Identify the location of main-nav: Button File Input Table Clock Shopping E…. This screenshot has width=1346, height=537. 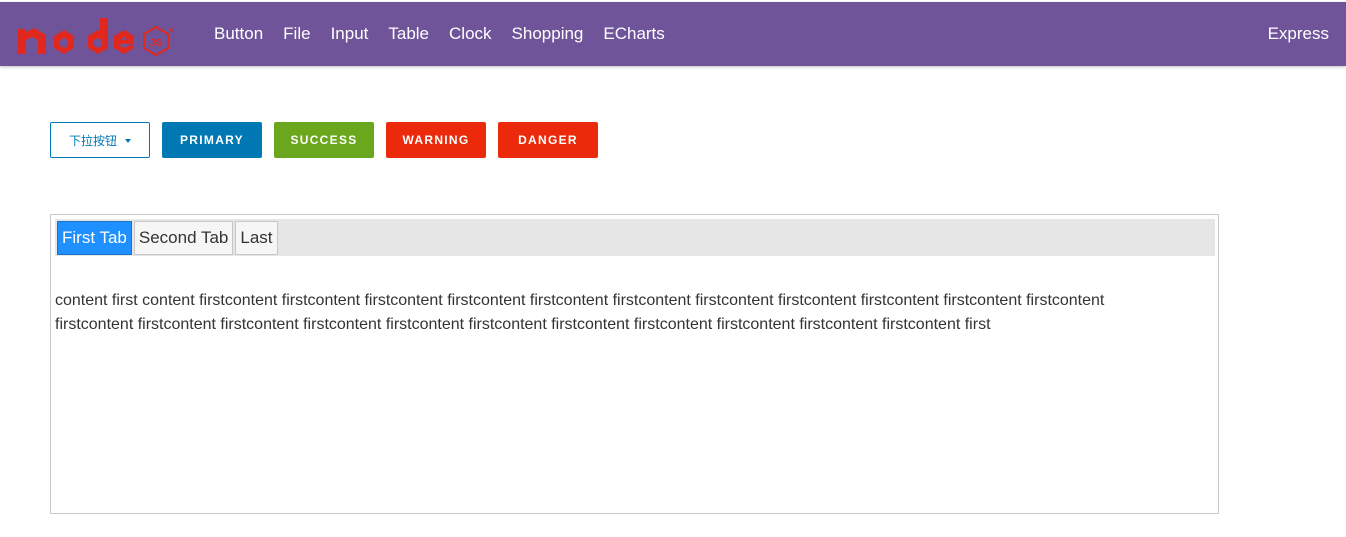
(439, 34).